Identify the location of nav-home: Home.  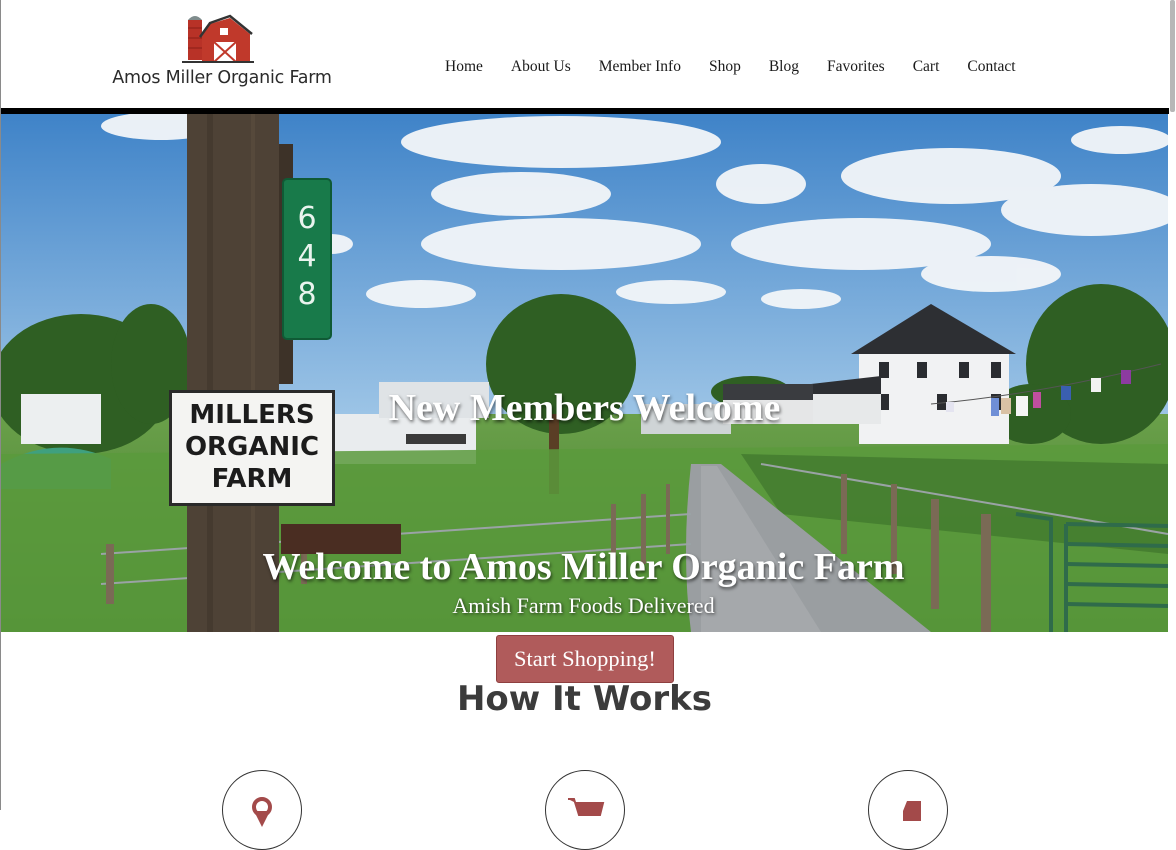
(464, 67).